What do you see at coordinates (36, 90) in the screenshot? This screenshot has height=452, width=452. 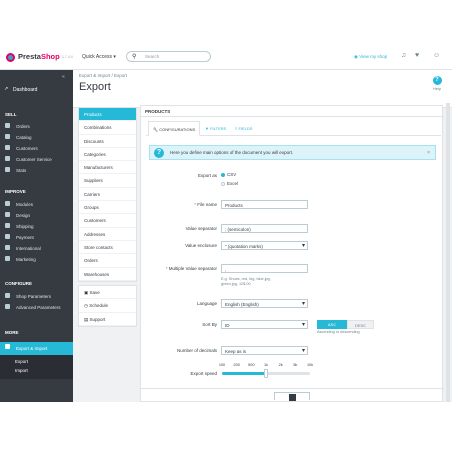 I see `sidebar-item-dashboard: ↗ Dashboard` at bounding box center [36, 90].